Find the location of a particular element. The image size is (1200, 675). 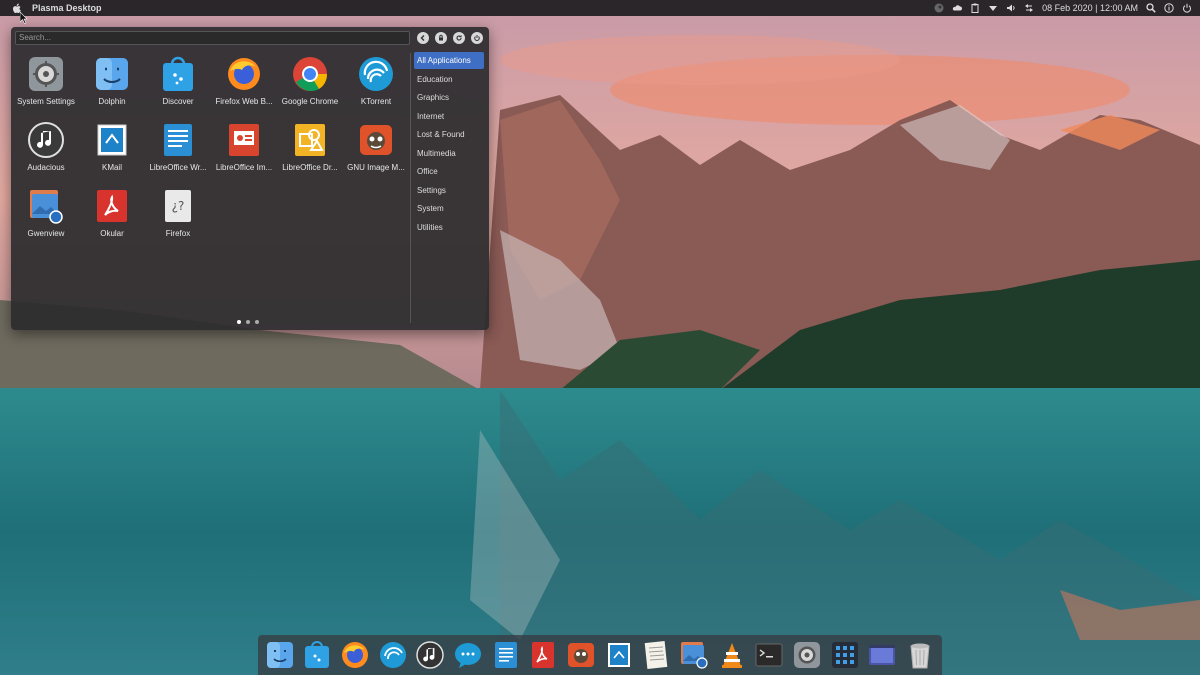

page-indicator is located at coordinates (248, 322).